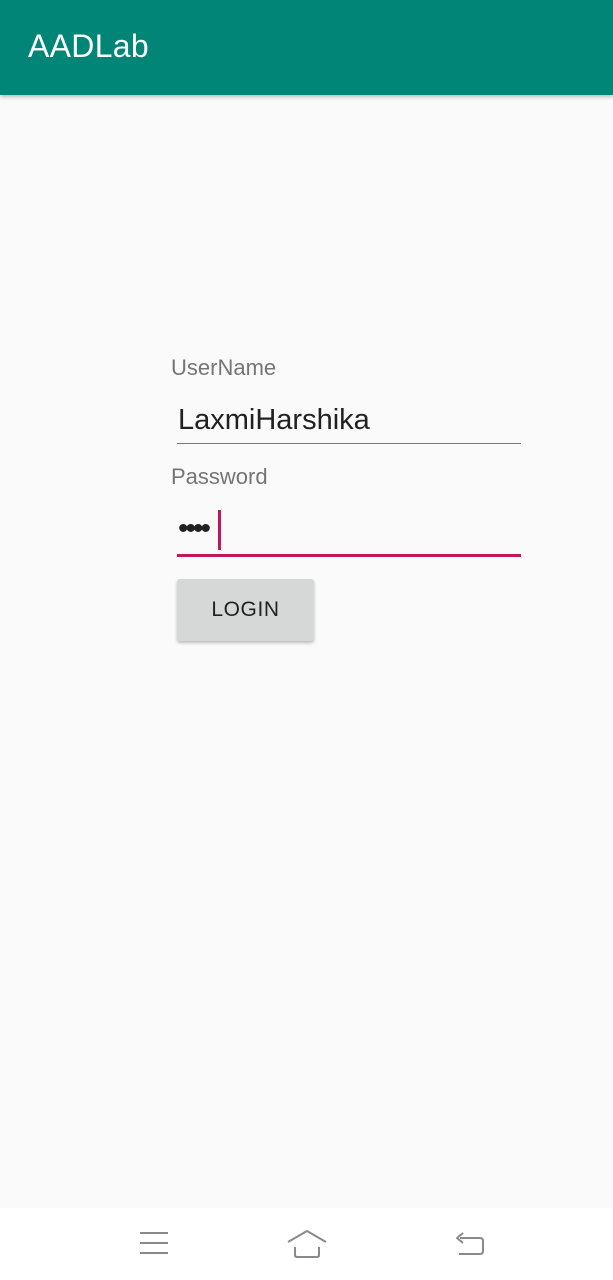 Image resolution: width=613 pixels, height=1280 pixels. Describe the element at coordinates (349, 533) in the screenshot. I see `password-field: ••••` at that location.